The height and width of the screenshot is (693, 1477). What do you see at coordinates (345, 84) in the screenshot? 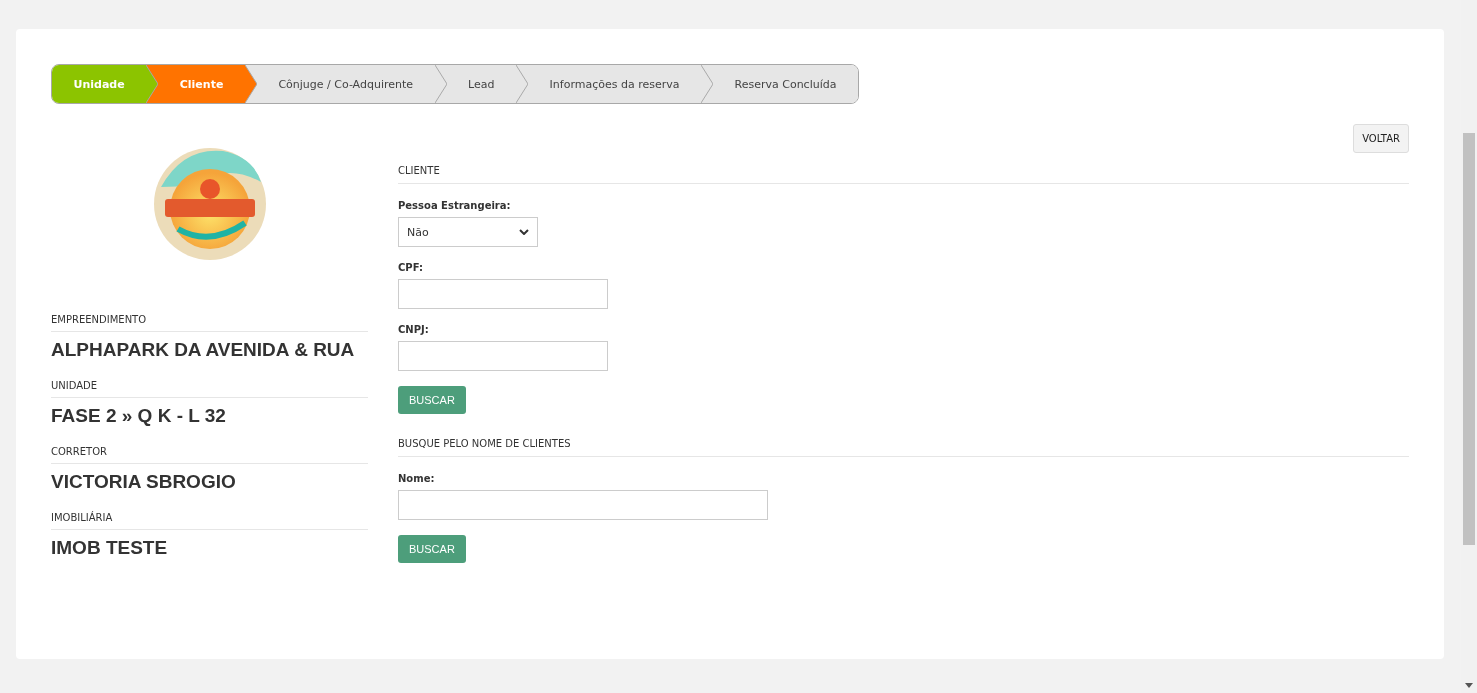
I see `wizard-step: Cônjuge / Co-Adquirente` at bounding box center [345, 84].